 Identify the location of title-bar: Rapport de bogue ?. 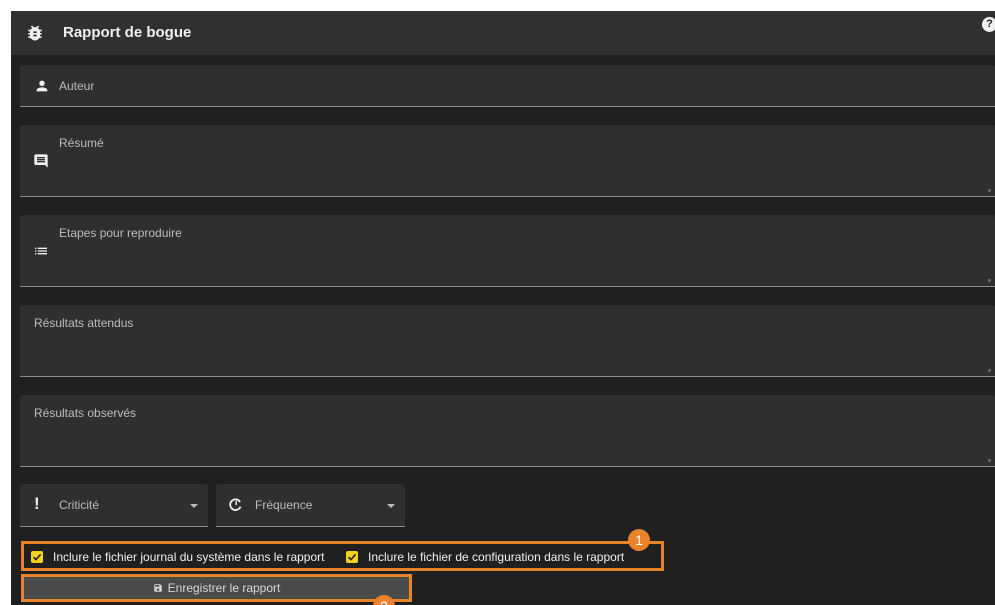
(503, 33).